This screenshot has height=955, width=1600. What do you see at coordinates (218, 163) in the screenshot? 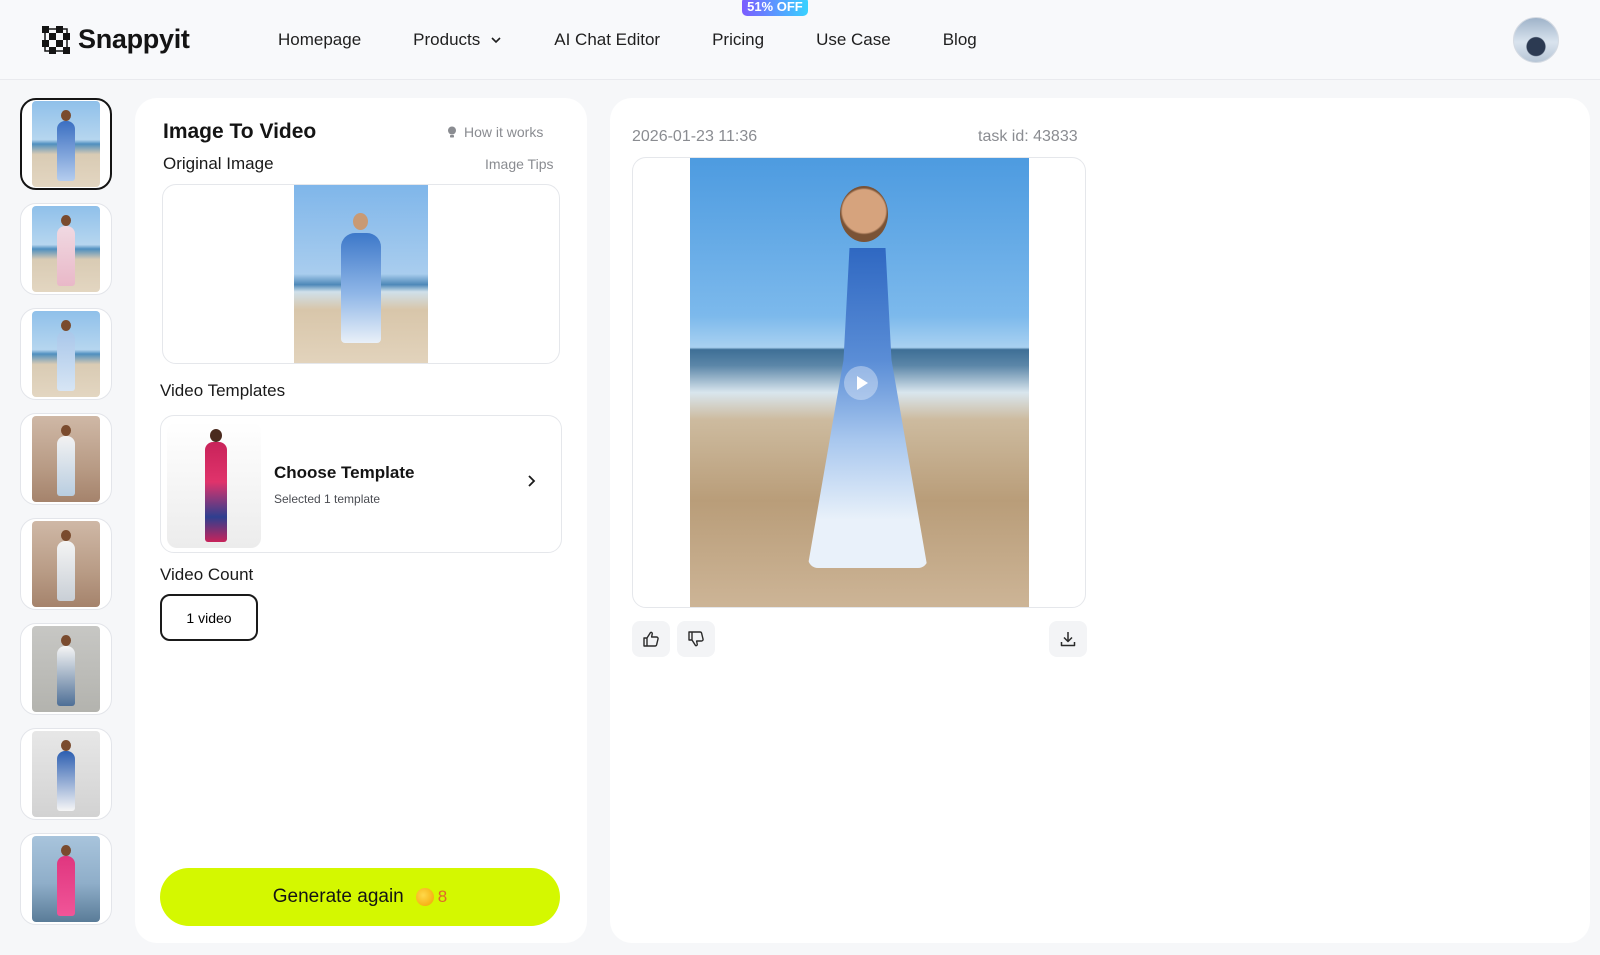
I see `original-image-label: Original Image` at bounding box center [218, 163].